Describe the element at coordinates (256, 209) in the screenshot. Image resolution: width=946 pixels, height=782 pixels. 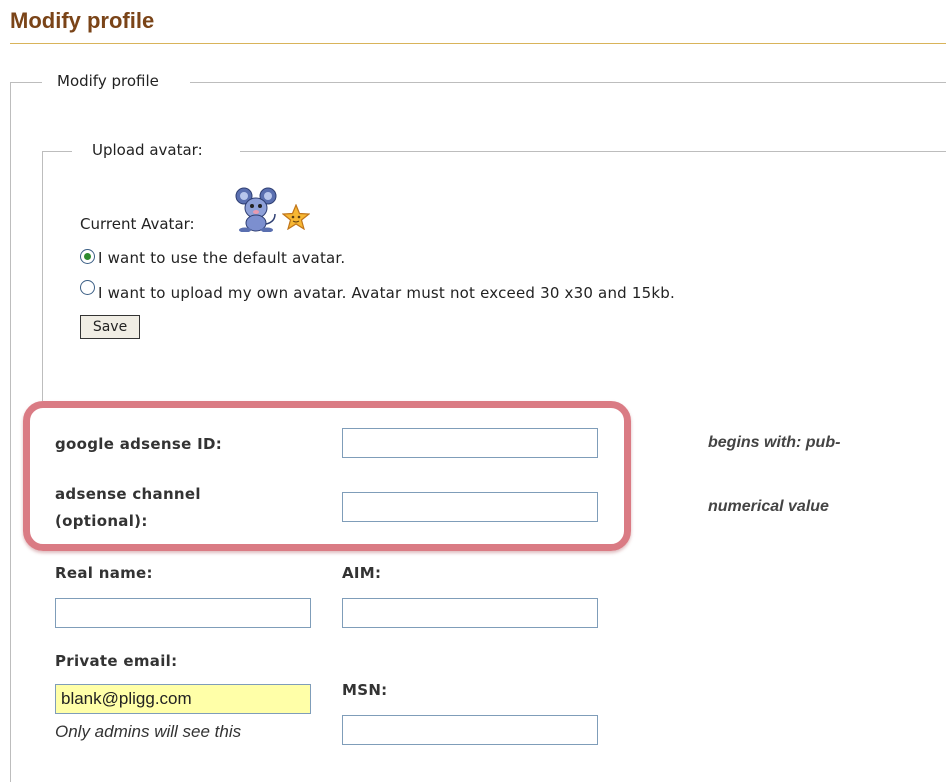
I see `mouse-avatar-icon` at that location.